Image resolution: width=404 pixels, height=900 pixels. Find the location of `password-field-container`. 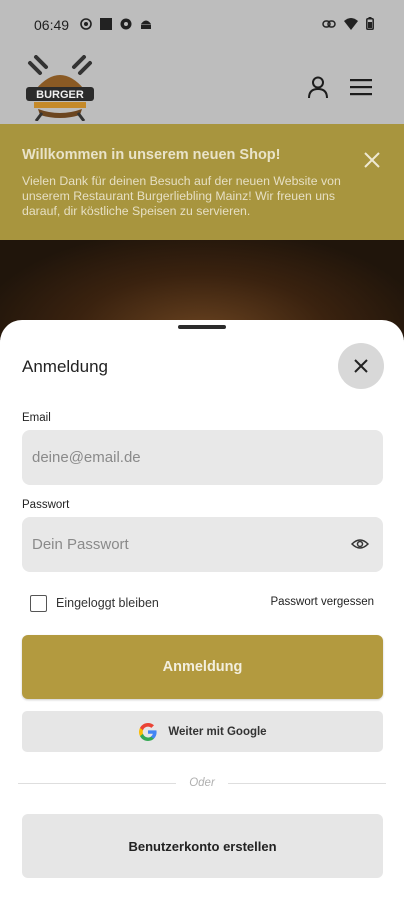

password-field-container is located at coordinates (202, 544).